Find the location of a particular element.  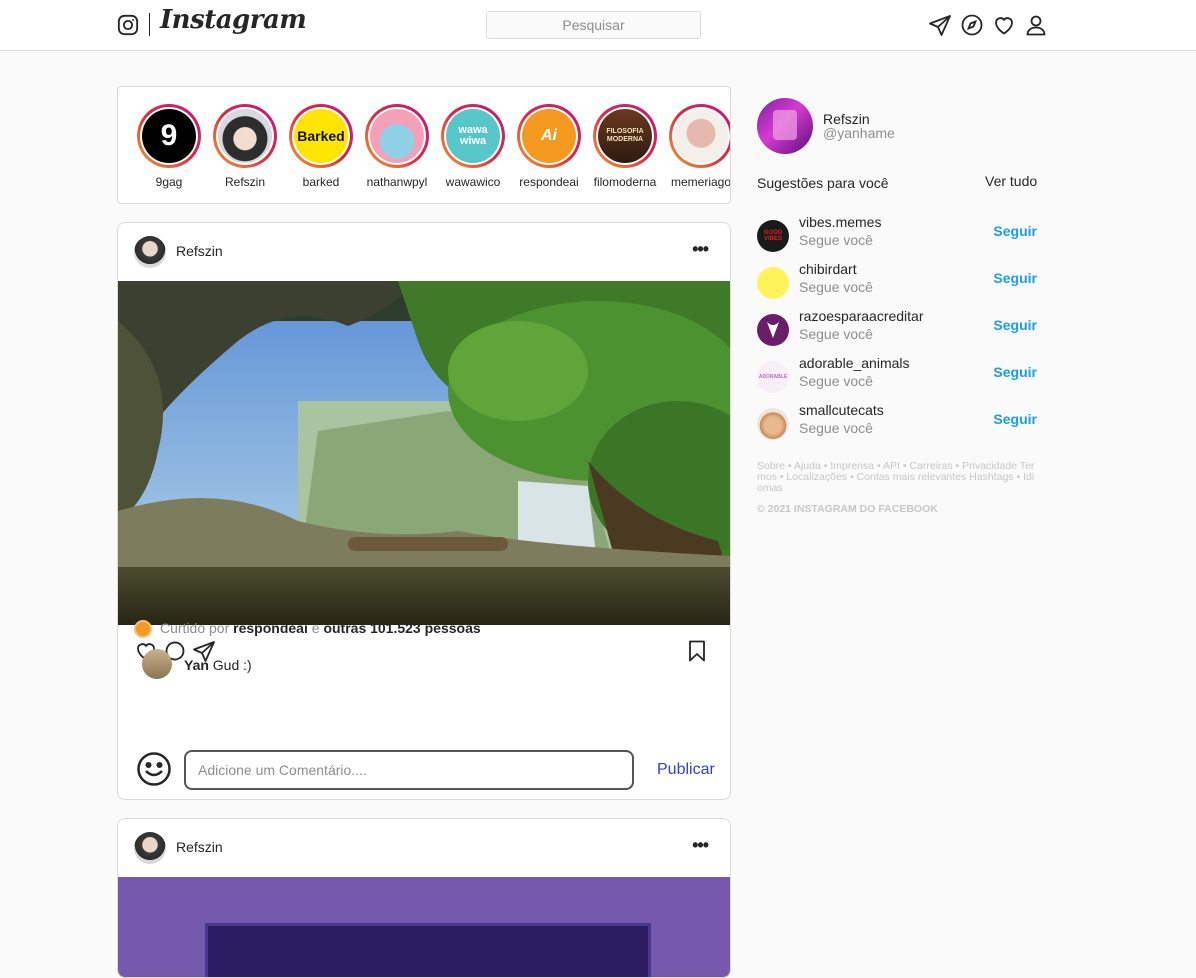

story-avatar: Ai is located at coordinates (549, 136).